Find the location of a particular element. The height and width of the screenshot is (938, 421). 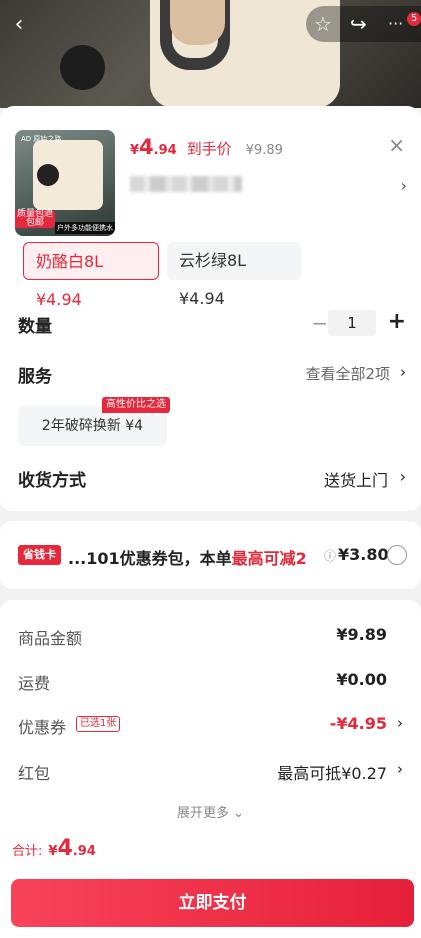

summary-value: 最高可抵¥0.27 is located at coordinates (332, 773).